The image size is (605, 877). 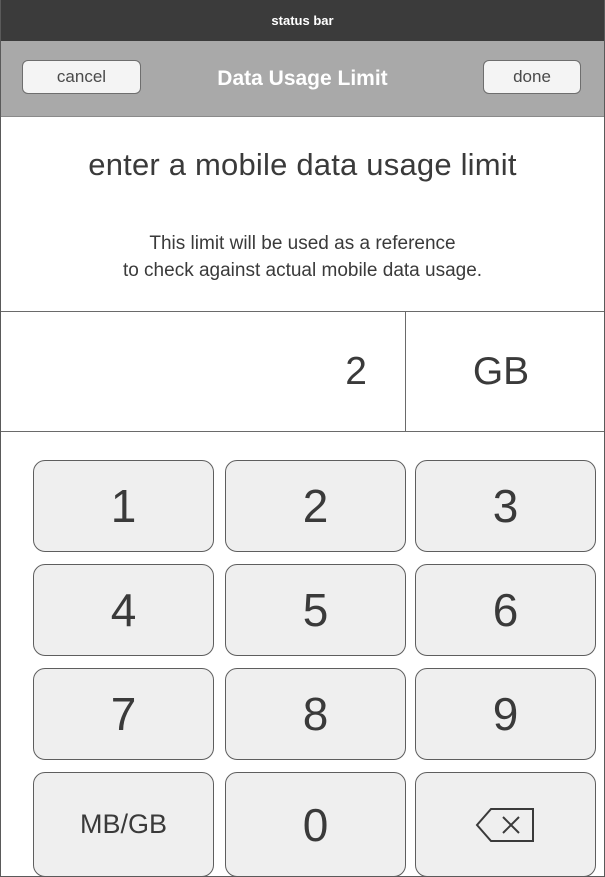 I want to click on prompt-description-line-1: This limit will be used as a reference, so click(x=302, y=243).